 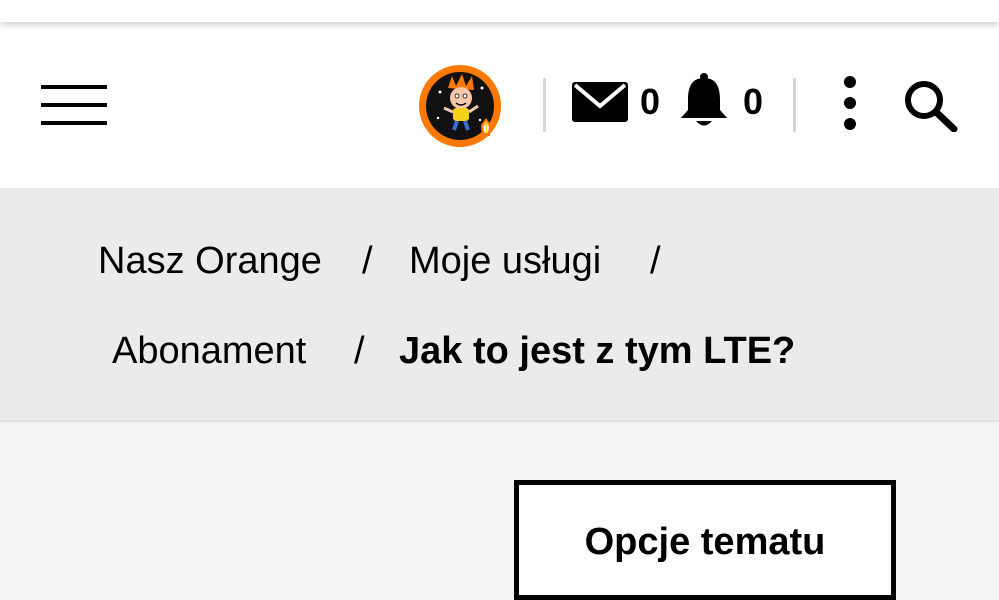 What do you see at coordinates (505, 261) in the screenshot?
I see `breadcrumb-item-moje-uslugi: Moje usługi` at bounding box center [505, 261].